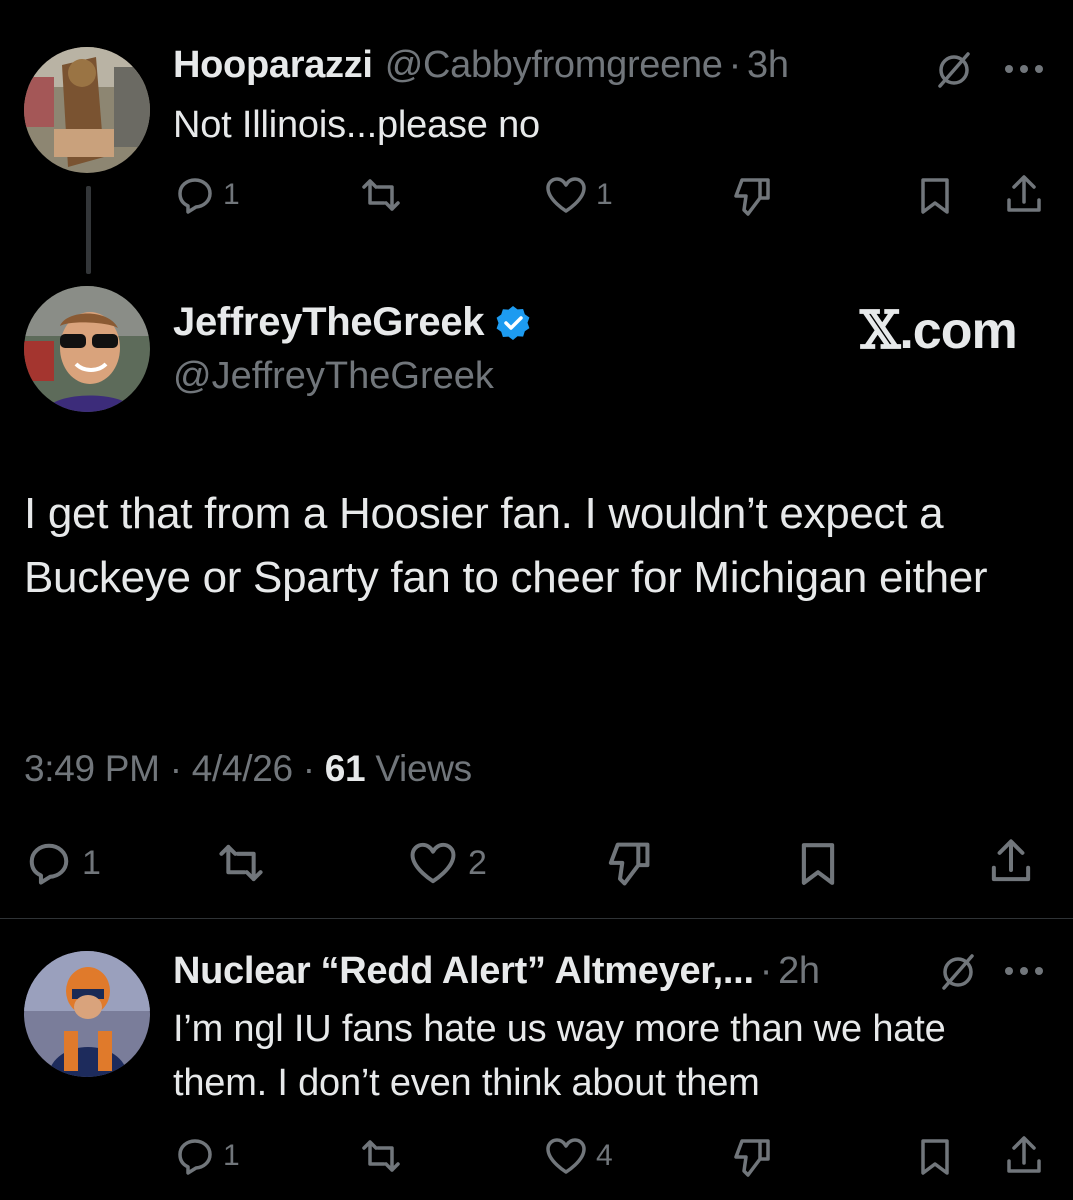  I want to click on main-handle: @JeffreyTheGreek, so click(333, 376).